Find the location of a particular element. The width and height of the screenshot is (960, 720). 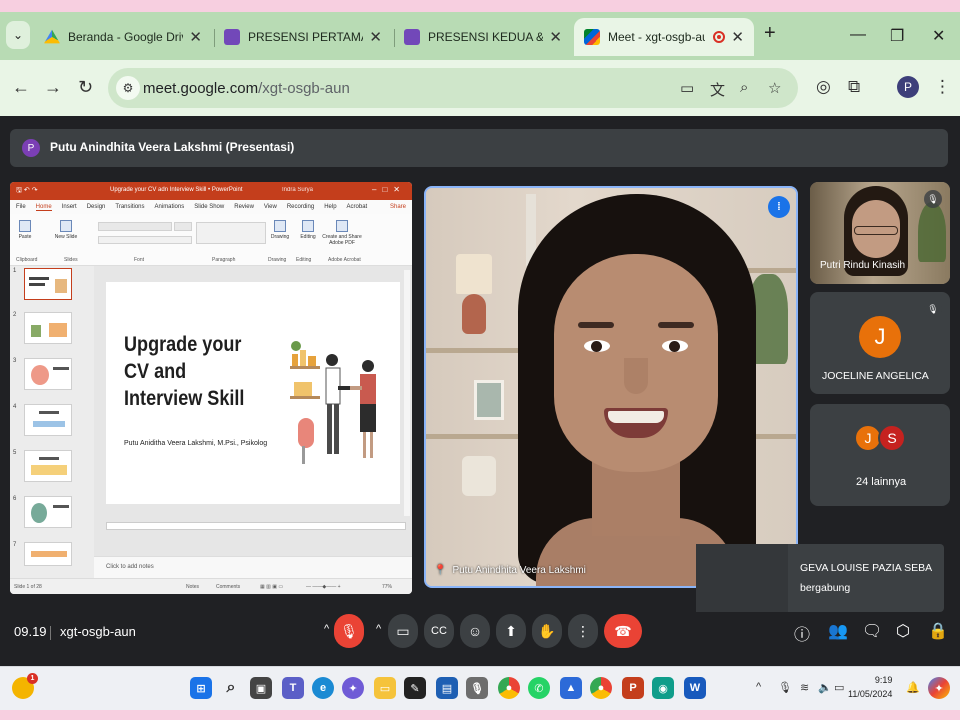

menu-recording: Recording is located at coordinates (300, 207).